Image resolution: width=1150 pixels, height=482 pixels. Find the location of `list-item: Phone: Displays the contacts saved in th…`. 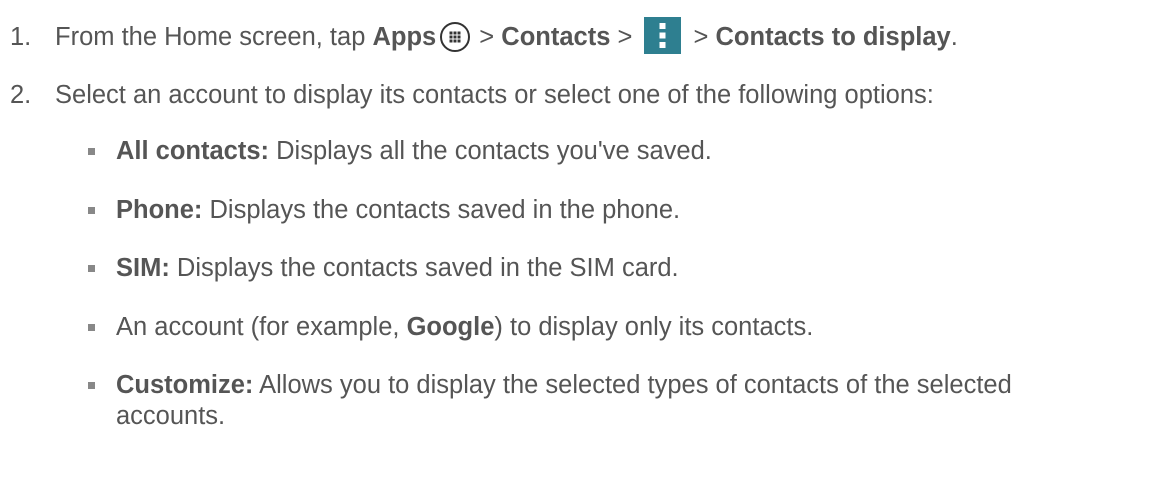

list-item: Phone: Displays the contacts saved in th… is located at coordinates (608, 210).